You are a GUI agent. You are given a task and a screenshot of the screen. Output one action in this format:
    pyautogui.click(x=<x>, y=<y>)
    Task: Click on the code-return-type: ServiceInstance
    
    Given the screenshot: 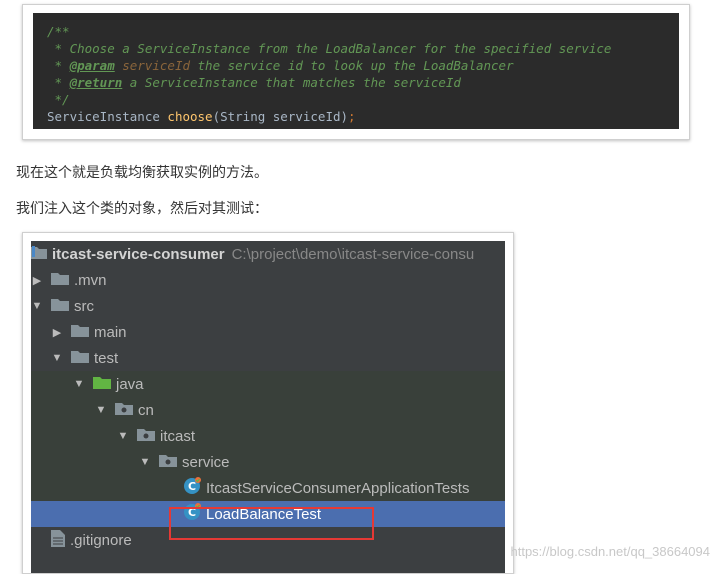 What is the action you would take?
    pyautogui.click(x=107, y=116)
    